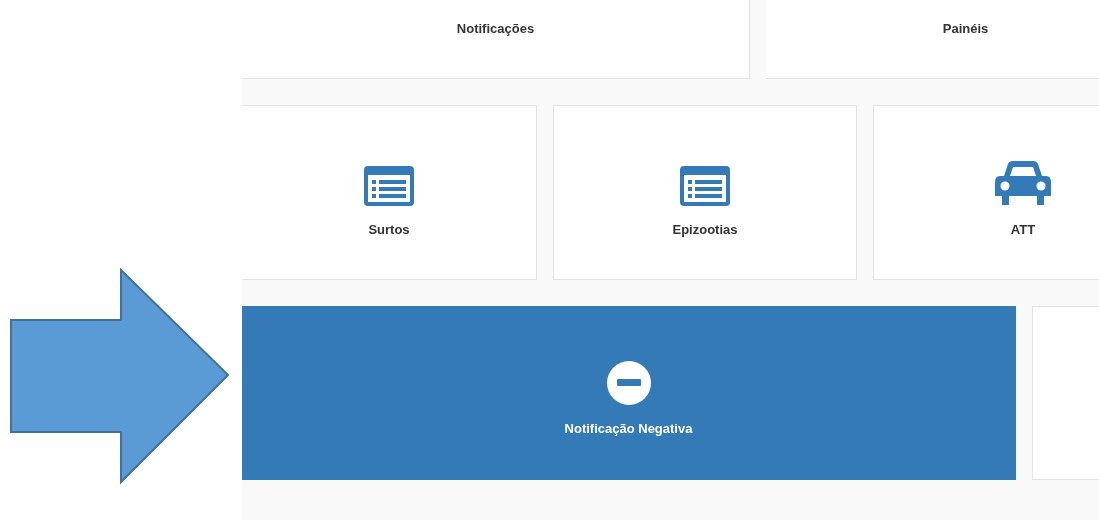 The height and width of the screenshot is (520, 1099). Describe the element at coordinates (932, 39) in the screenshot. I see `tile: Painéis` at that location.